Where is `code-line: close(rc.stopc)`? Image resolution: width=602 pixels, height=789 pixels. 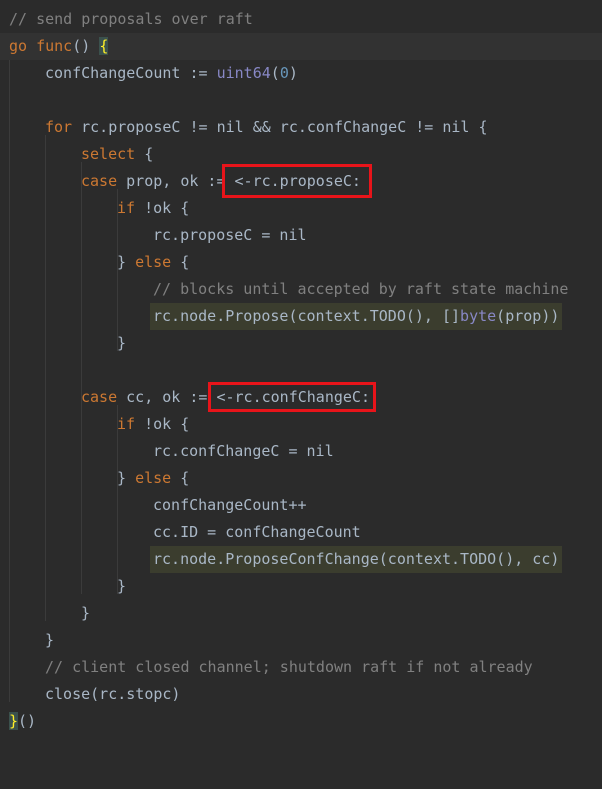 code-line: close(rc.stopc) is located at coordinates (301, 694).